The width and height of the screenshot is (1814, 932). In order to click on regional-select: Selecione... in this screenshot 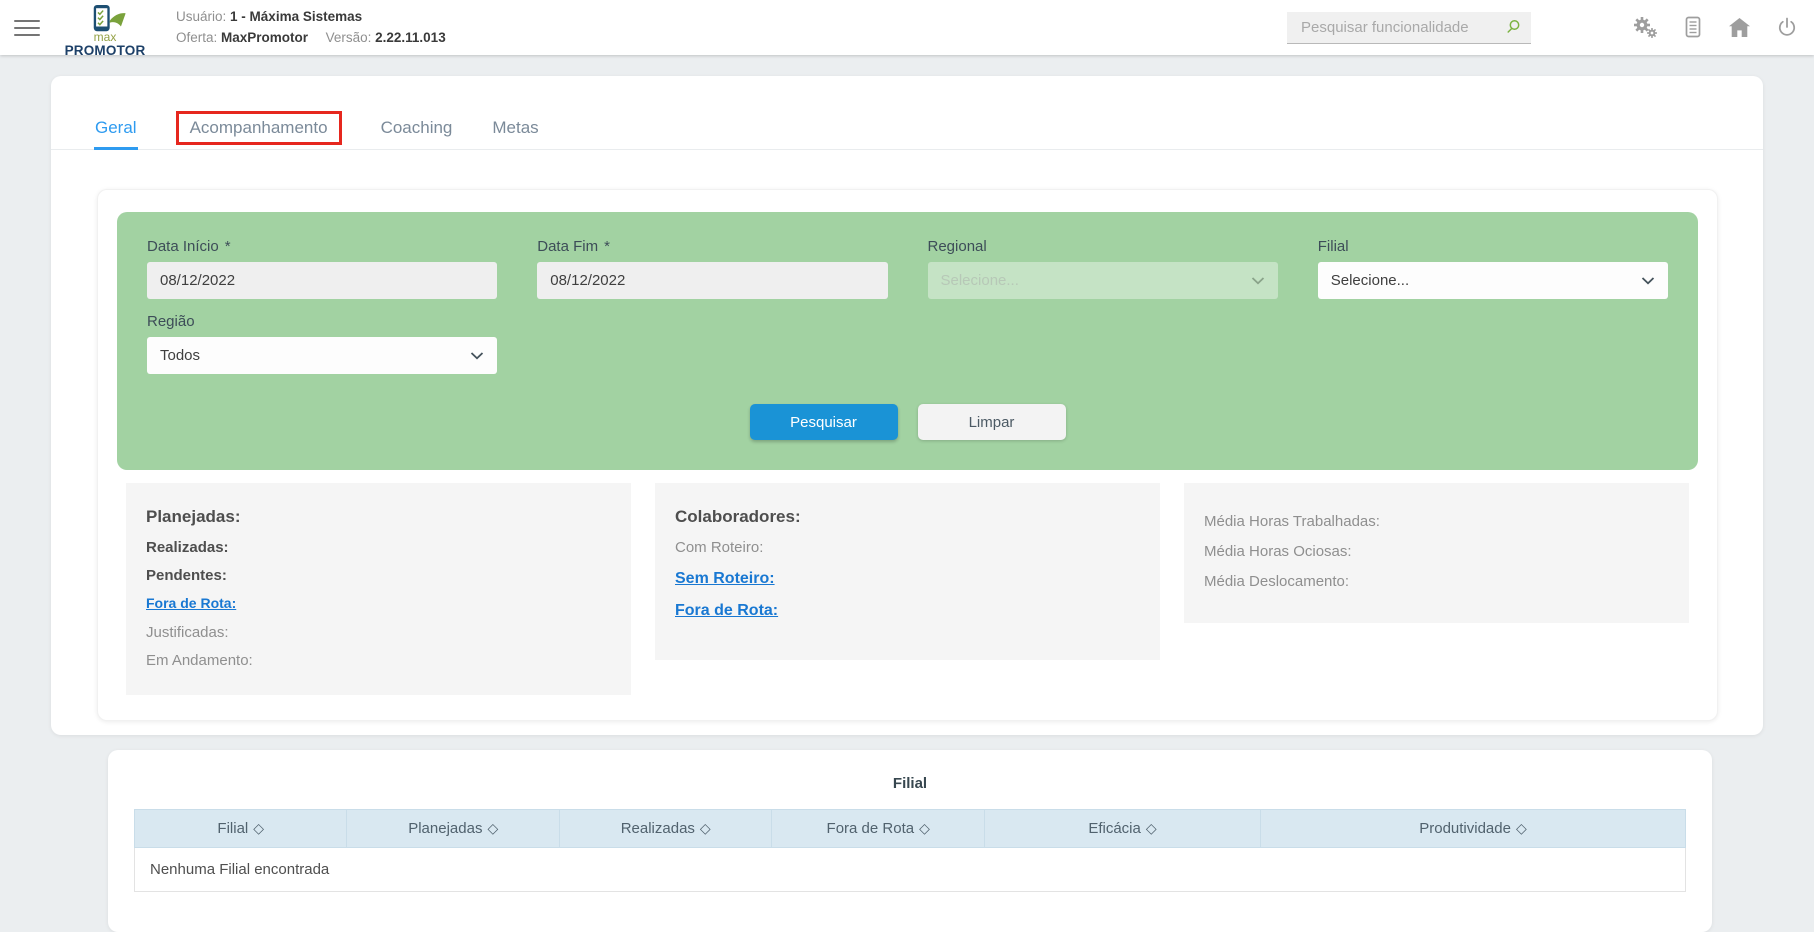, I will do `click(1102, 280)`.